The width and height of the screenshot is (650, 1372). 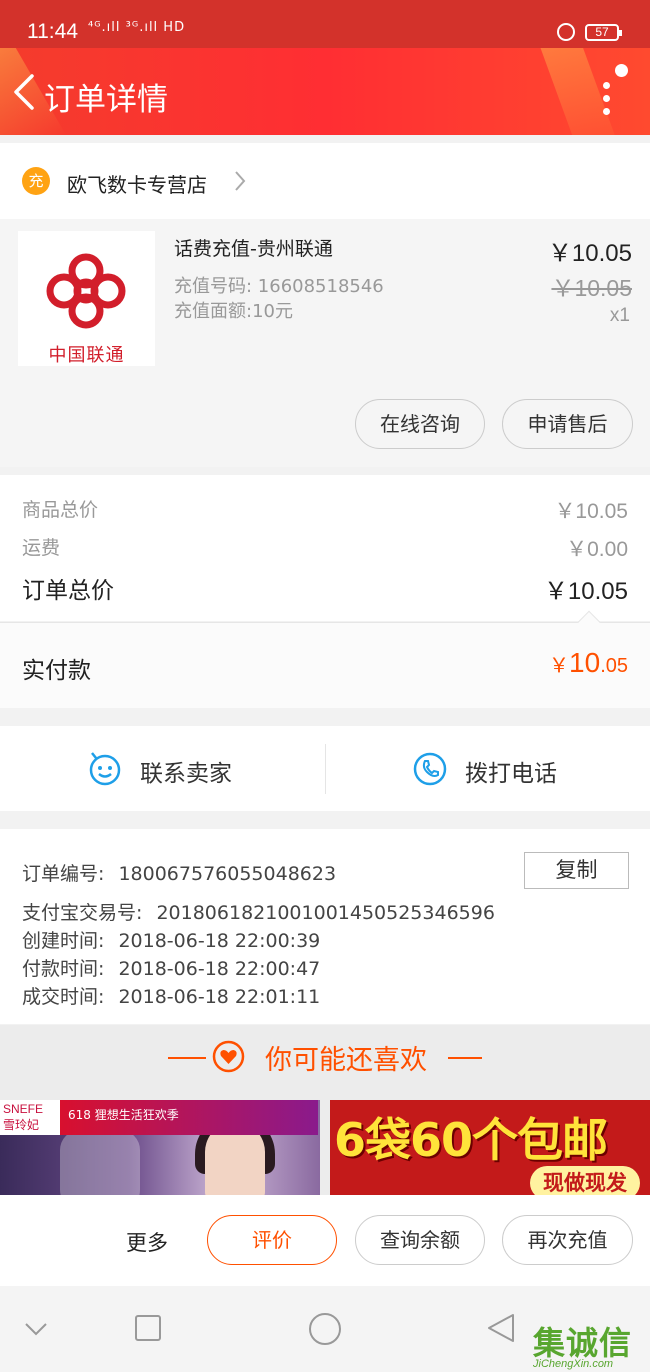 What do you see at coordinates (63, 874) in the screenshot?
I see `order-number-label: 订单编号:` at bounding box center [63, 874].